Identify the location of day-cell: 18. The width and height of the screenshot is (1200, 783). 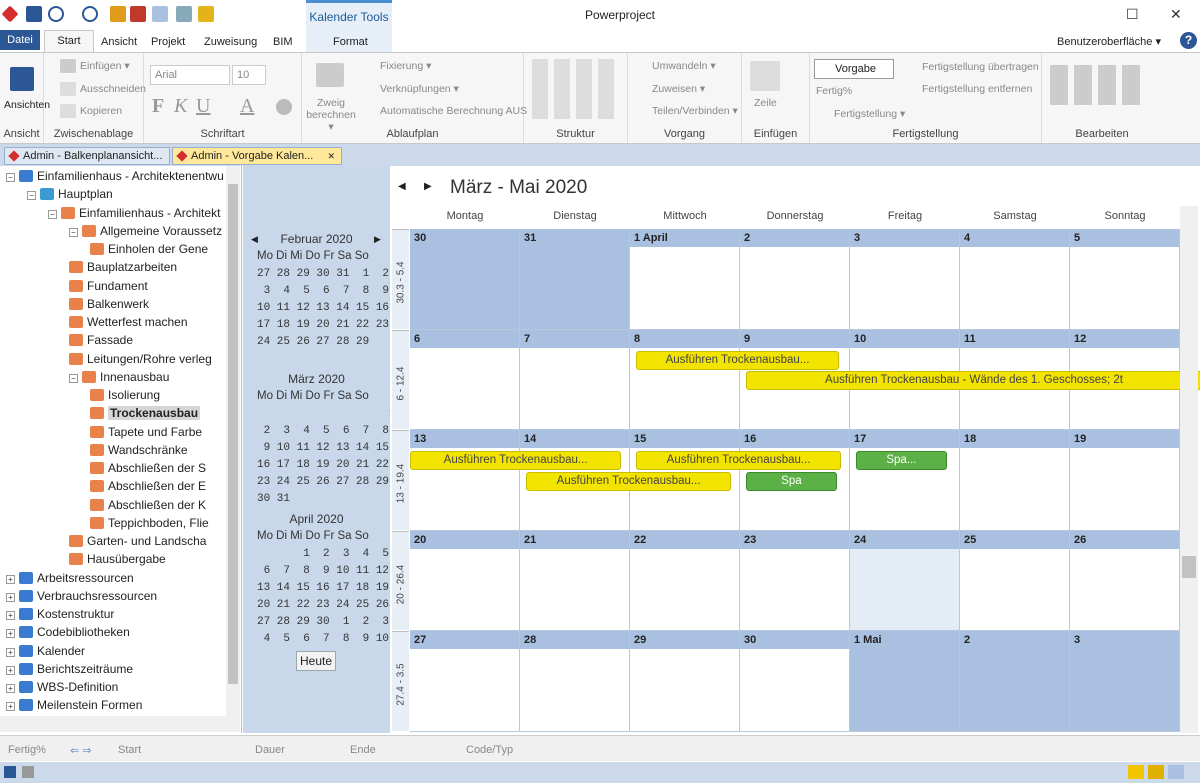
(1015, 480).